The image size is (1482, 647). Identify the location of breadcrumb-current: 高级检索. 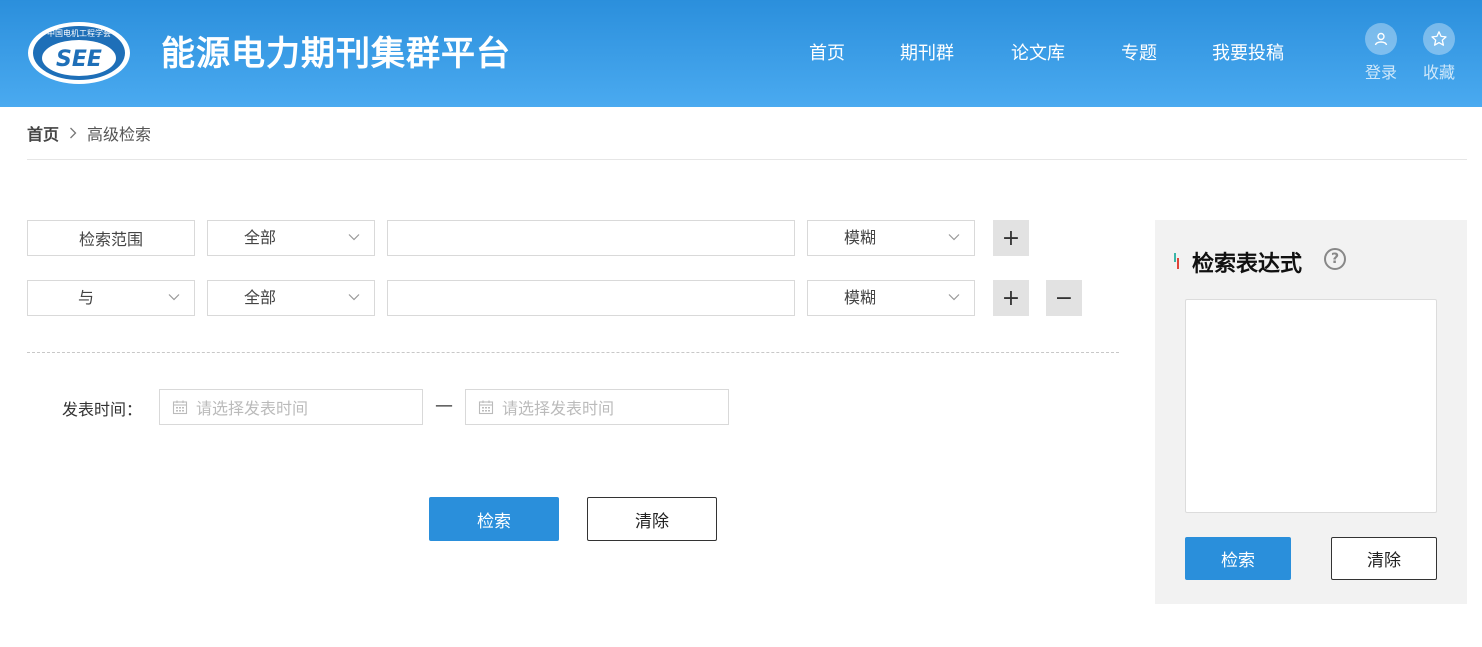
(119, 134).